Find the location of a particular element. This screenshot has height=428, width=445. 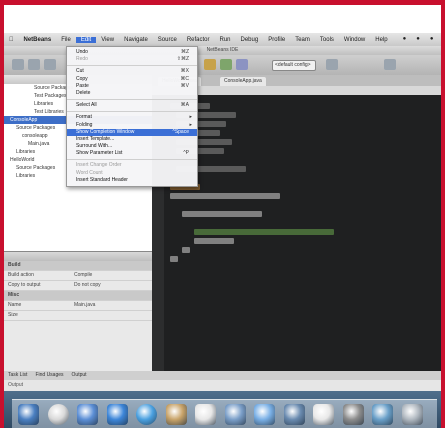

battery-icon: ● is located at coordinates (432, 39).